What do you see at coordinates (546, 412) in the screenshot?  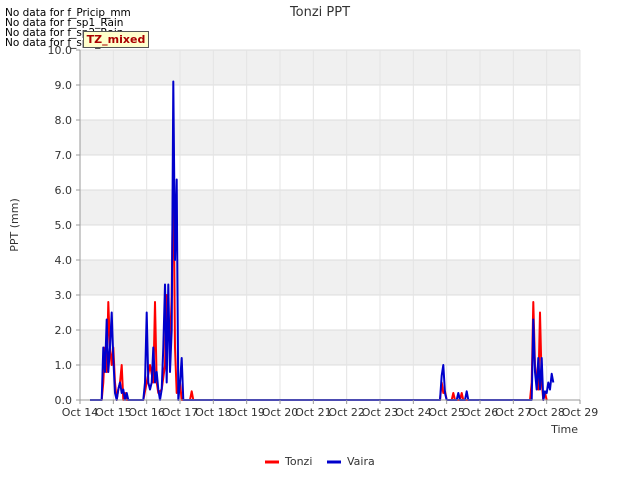 I see `x-tick-label: Oct 28` at bounding box center [546, 412].